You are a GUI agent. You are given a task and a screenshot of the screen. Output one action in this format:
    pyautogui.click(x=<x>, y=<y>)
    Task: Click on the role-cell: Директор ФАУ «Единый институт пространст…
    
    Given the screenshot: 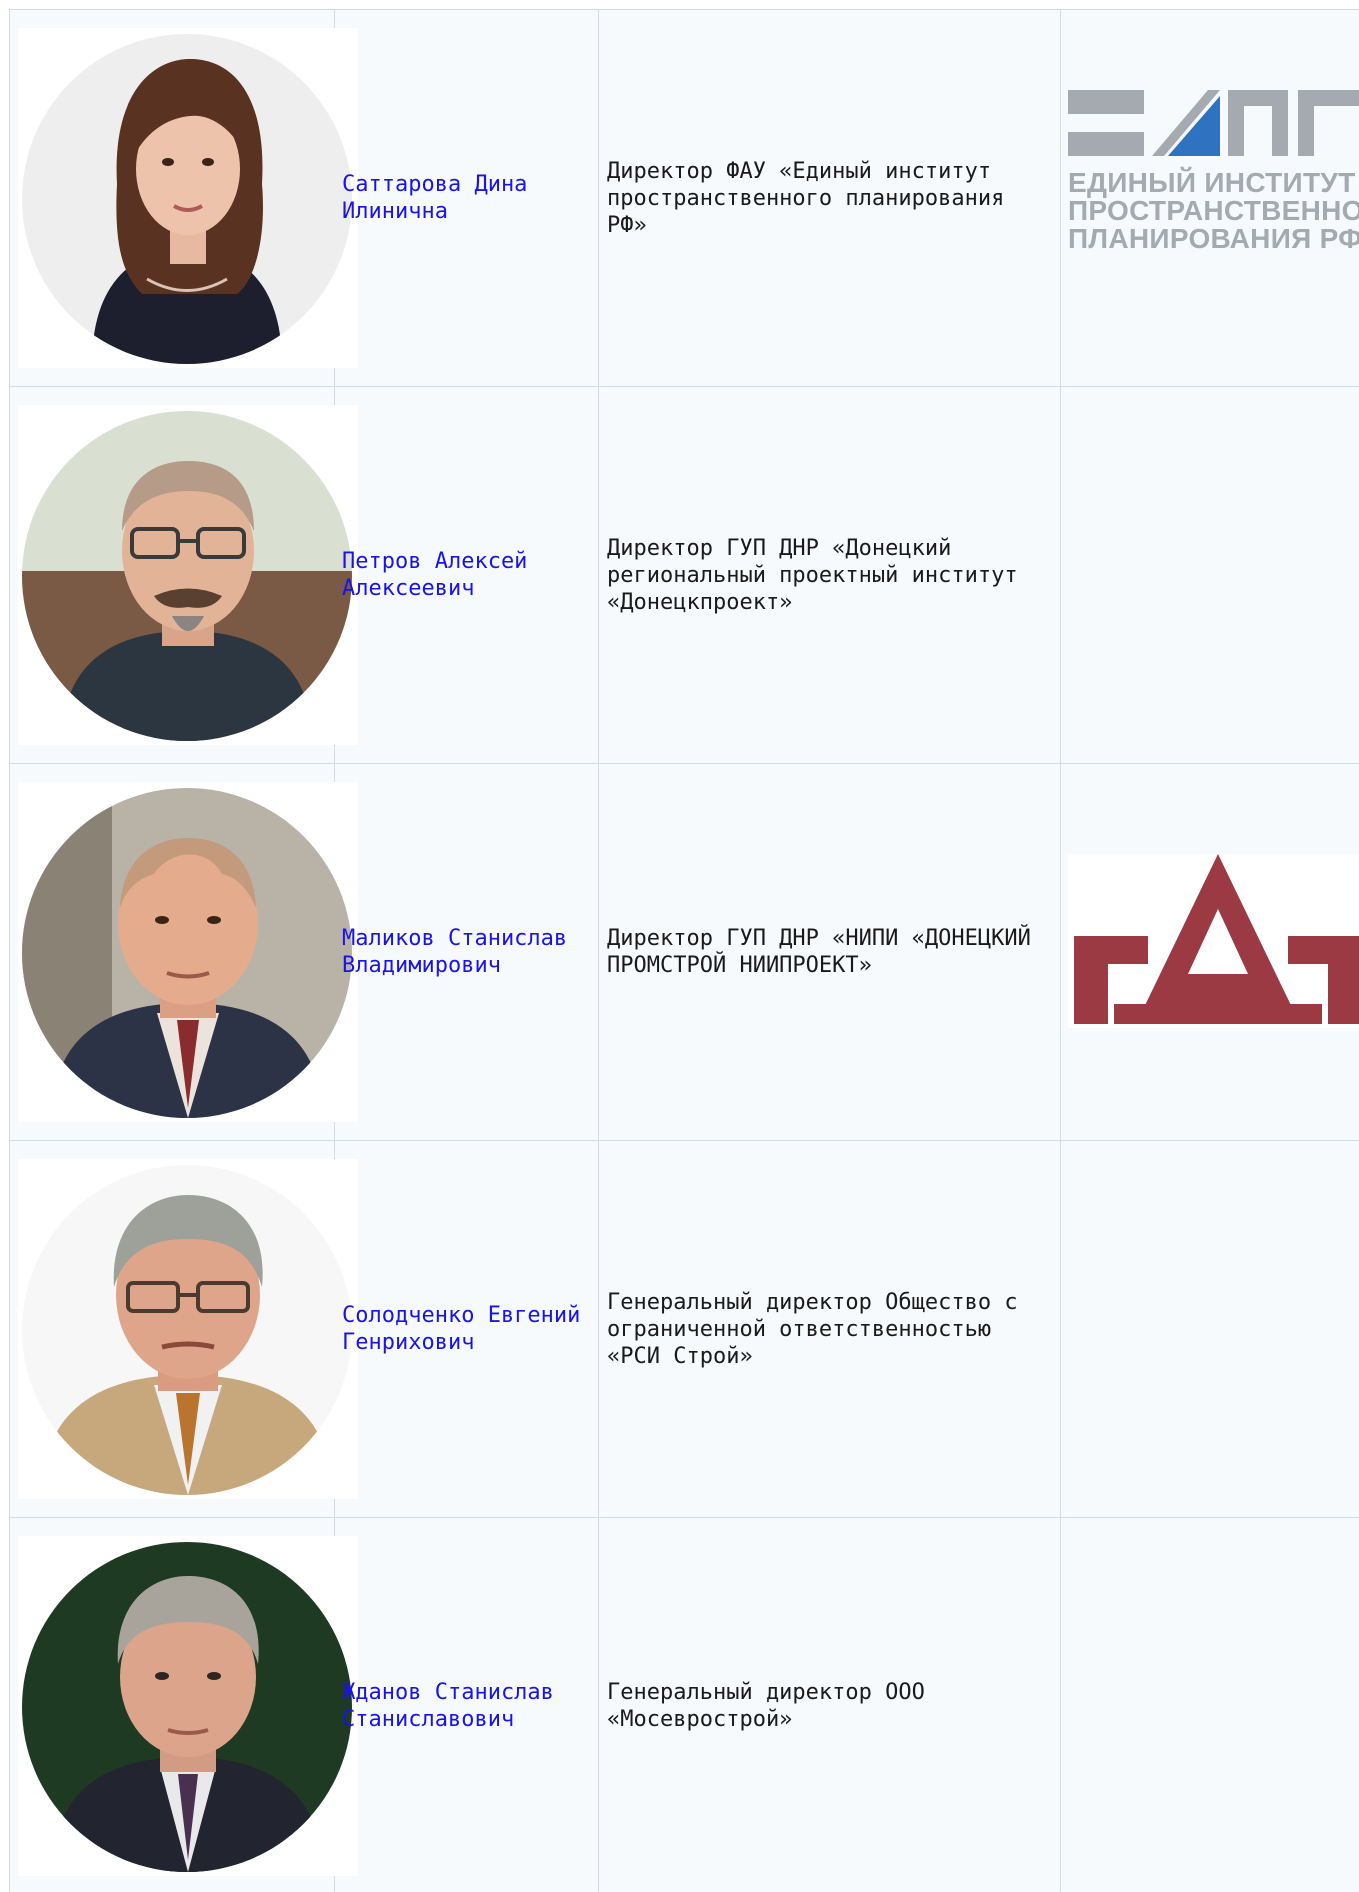 What is the action you would take?
    pyautogui.click(x=829, y=198)
    